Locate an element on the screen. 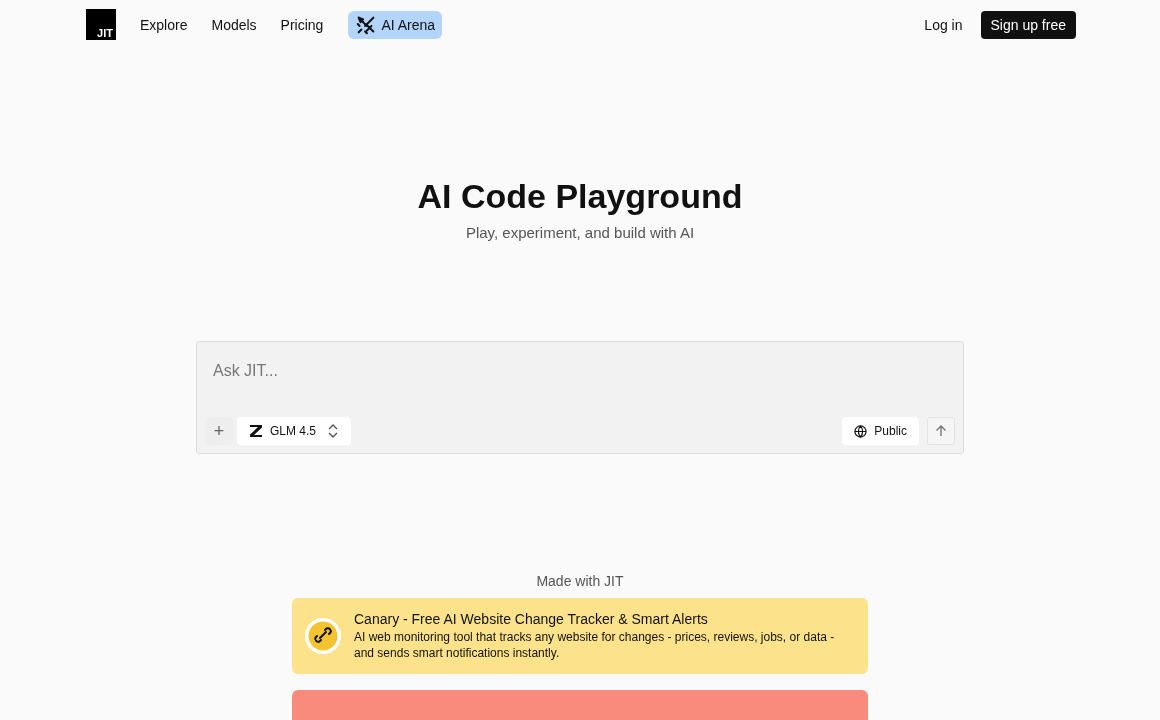 The width and height of the screenshot is (1160, 720). project-card: Canary - Free AI Website Change Tracker & Smart Alerts AI web monitoring tool that tracks any website for changes - prices, reviews, jobs, or data - and sends smart notifications instantly. is located at coordinates (580, 636).